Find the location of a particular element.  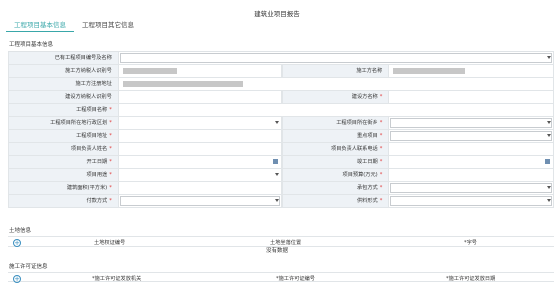

contract-mode-select is located at coordinates (471, 188).